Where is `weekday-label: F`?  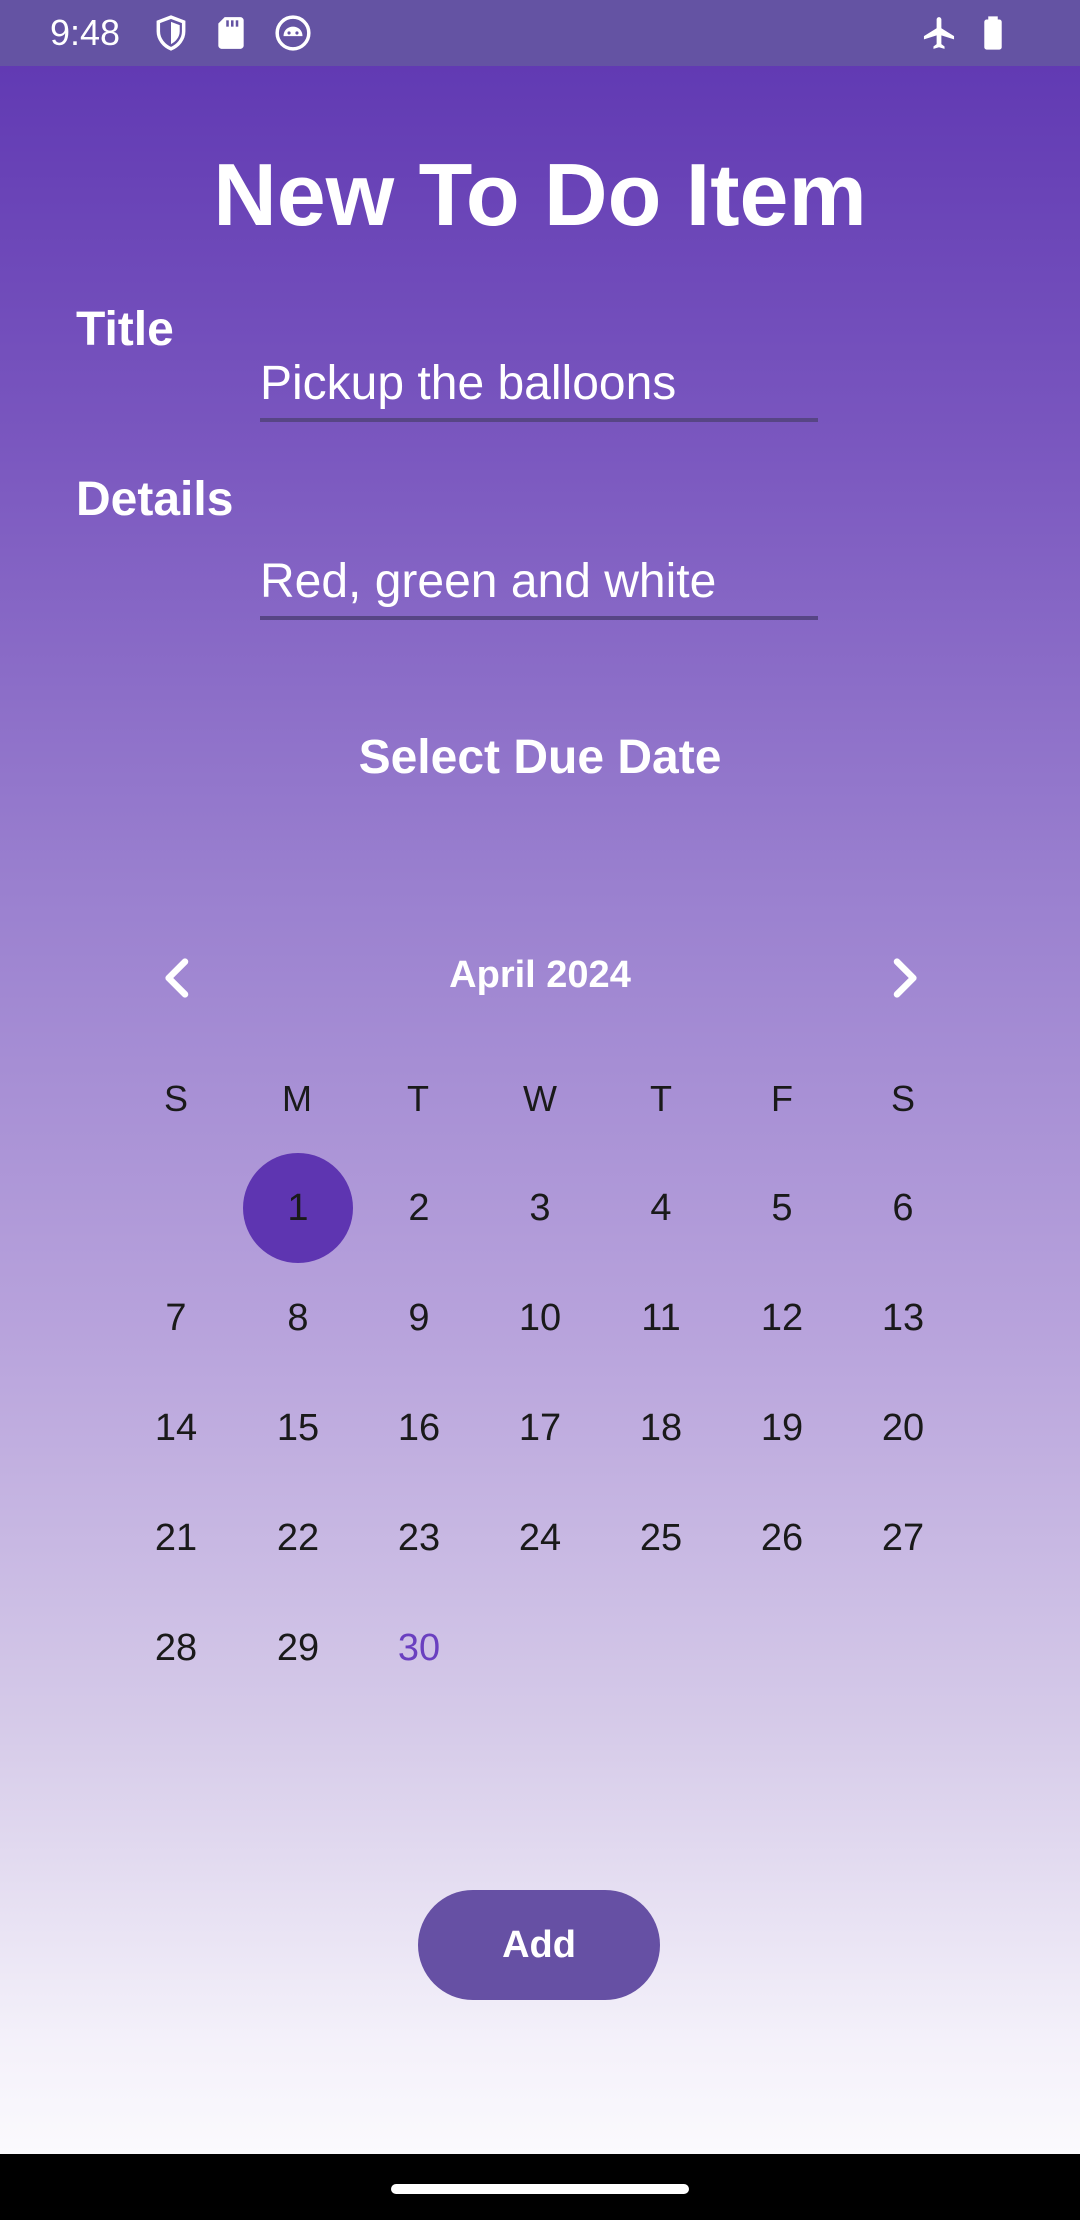 weekday-label: F is located at coordinates (782, 1098).